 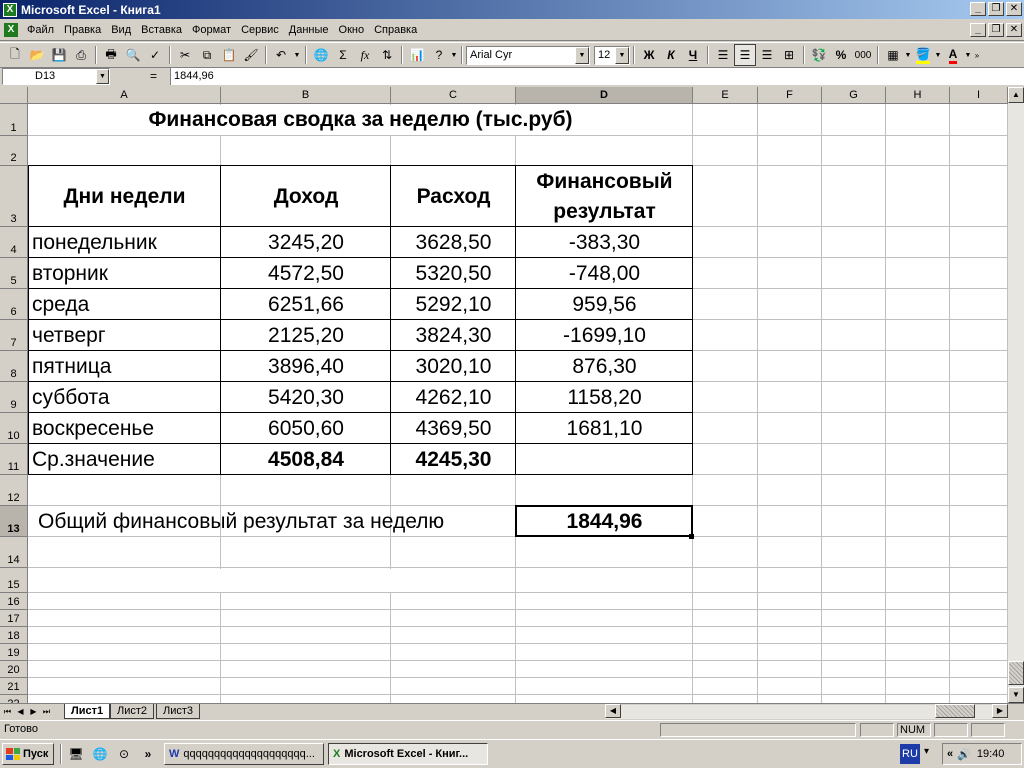 What do you see at coordinates (14, 601) in the screenshot?
I see `row-header-16: 16` at bounding box center [14, 601].